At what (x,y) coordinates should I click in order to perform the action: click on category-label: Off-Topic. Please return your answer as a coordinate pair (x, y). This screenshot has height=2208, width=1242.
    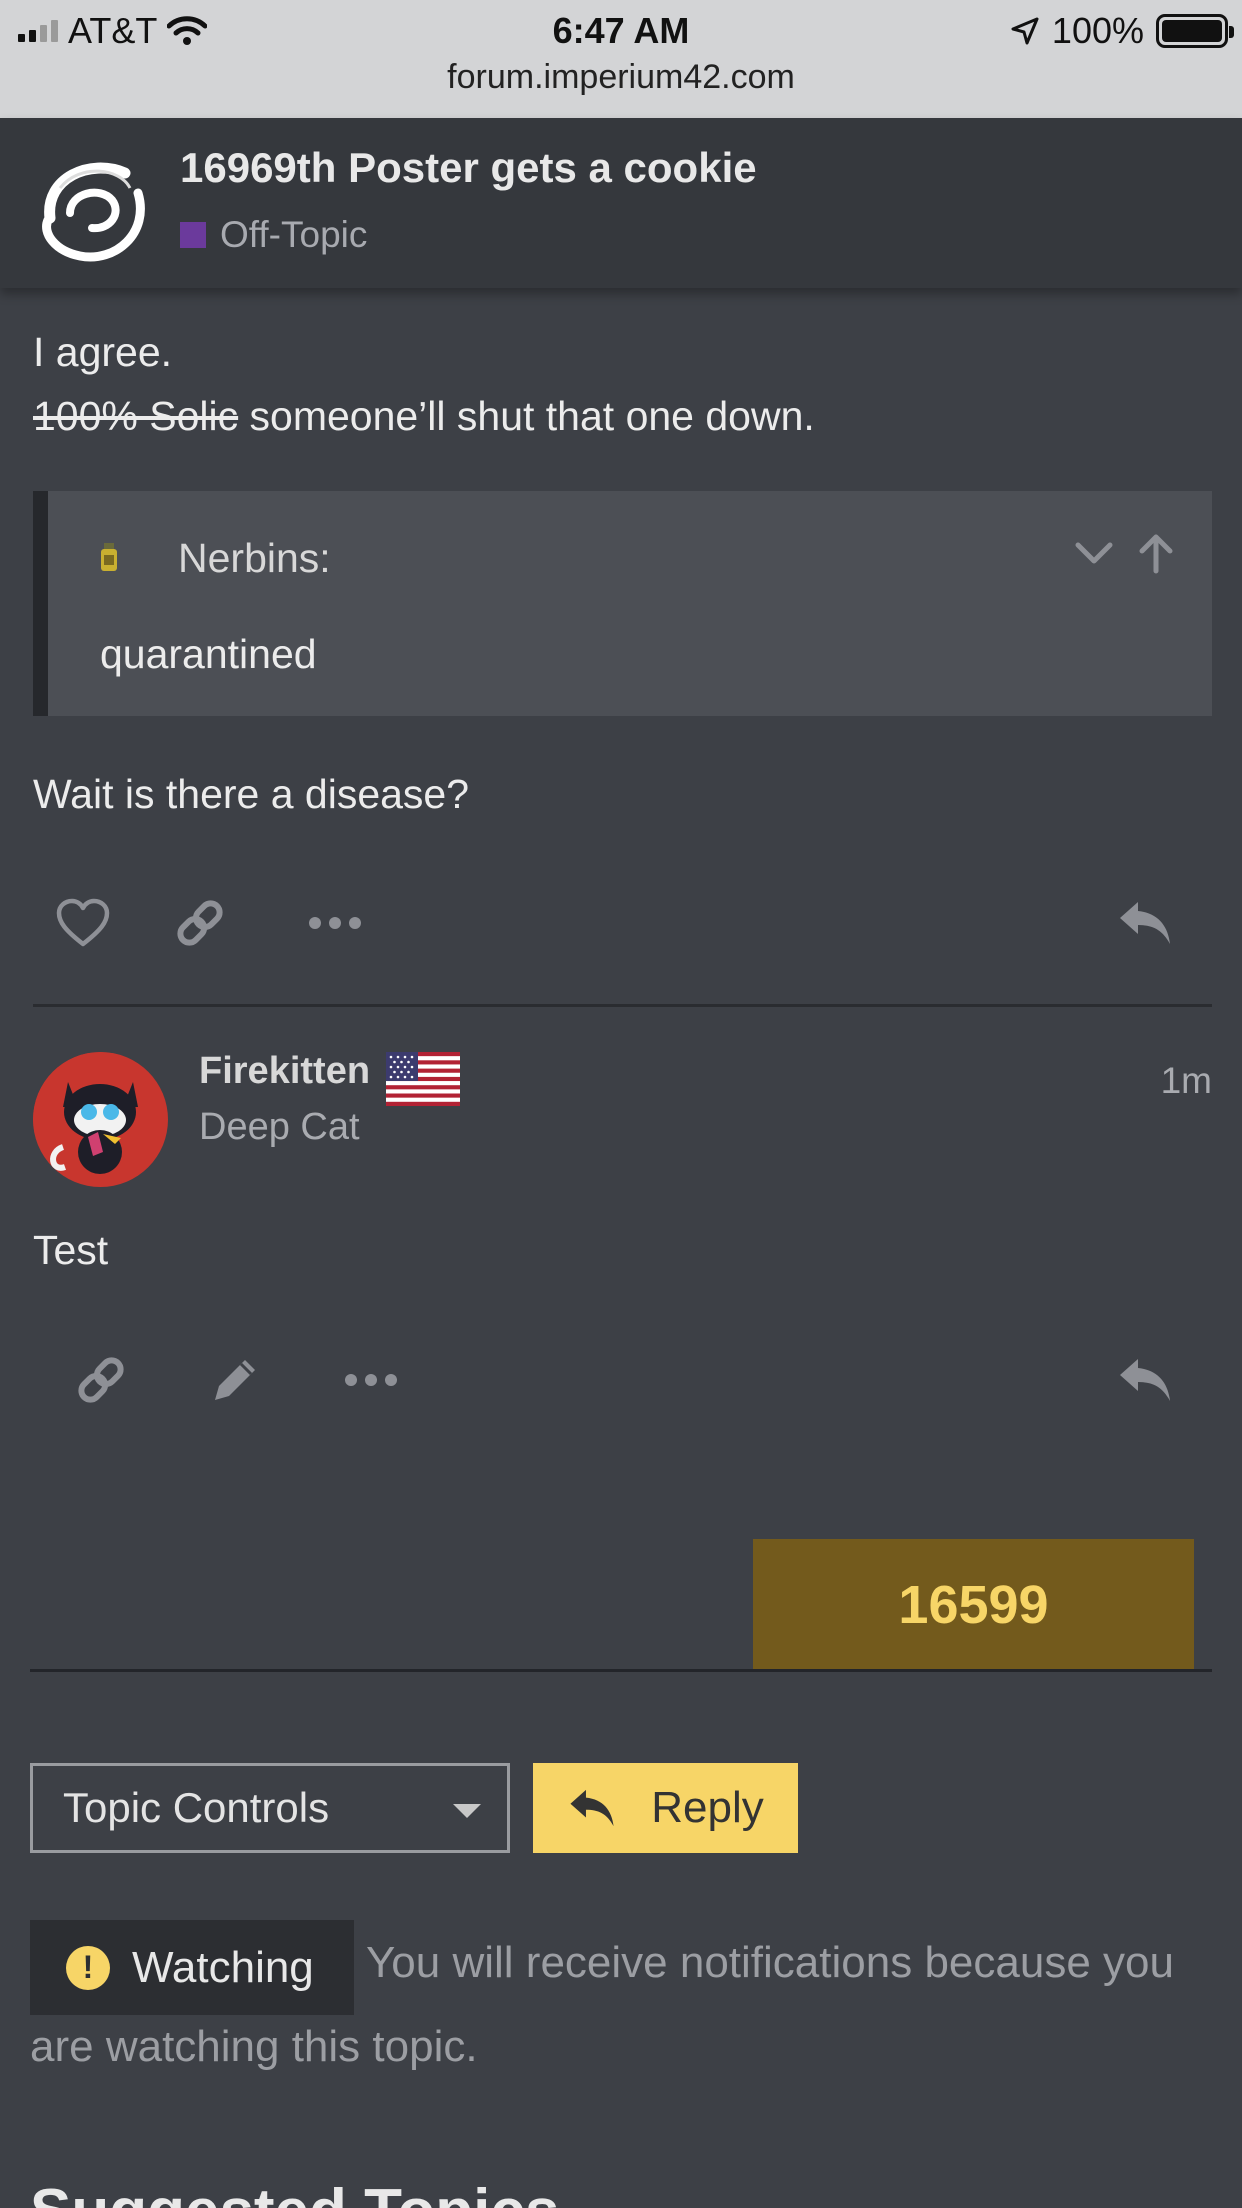
    Looking at the image, I should click on (294, 234).